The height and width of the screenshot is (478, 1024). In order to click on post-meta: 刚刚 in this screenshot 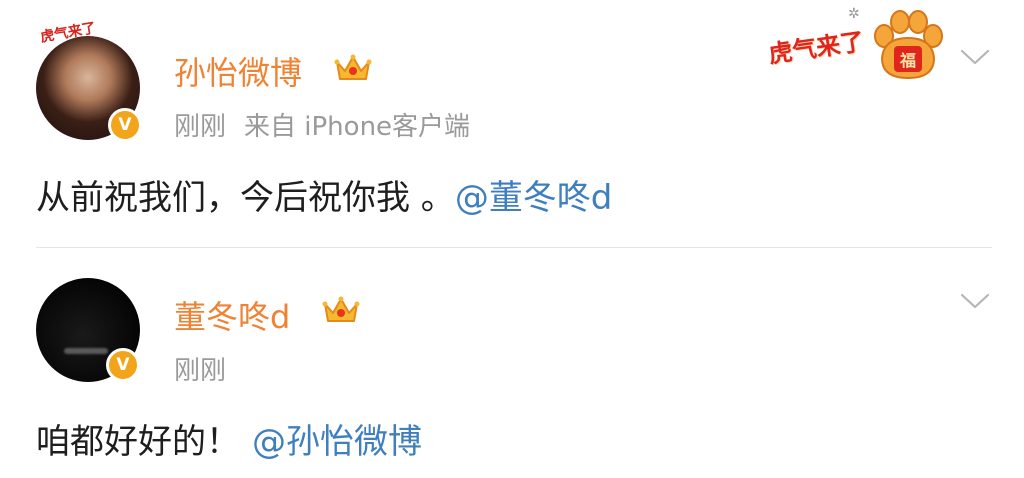, I will do `click(200, 368)`.